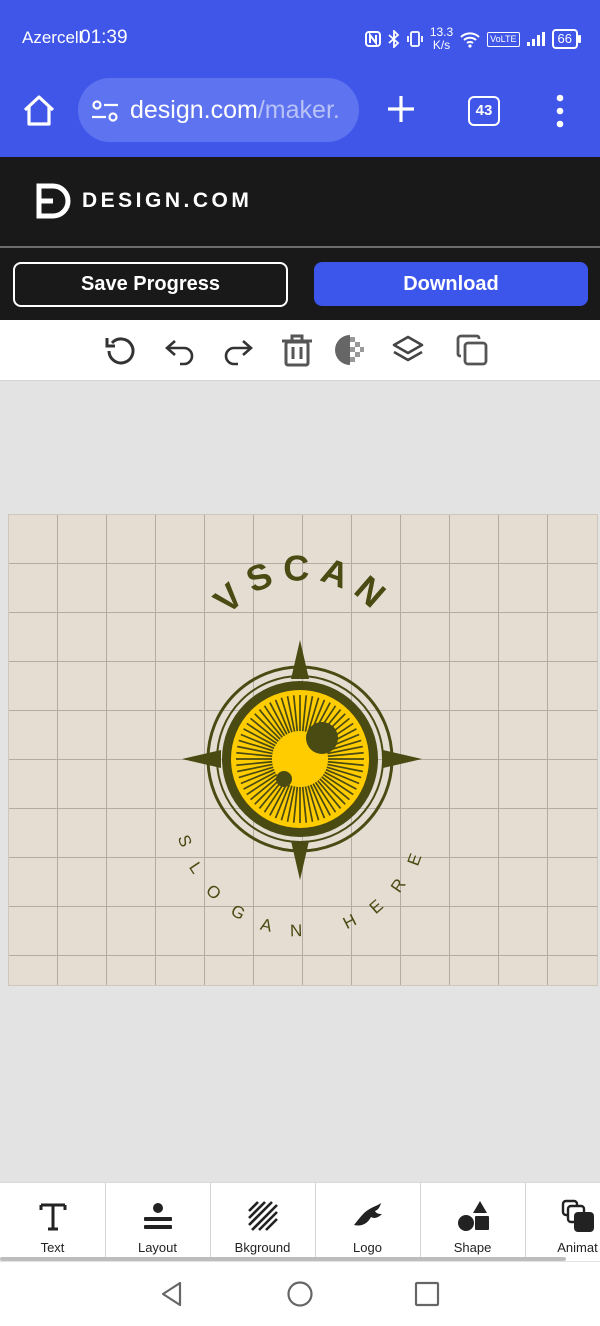  I want to click on network-speed: 13.3 K/s, so click(441, 38).